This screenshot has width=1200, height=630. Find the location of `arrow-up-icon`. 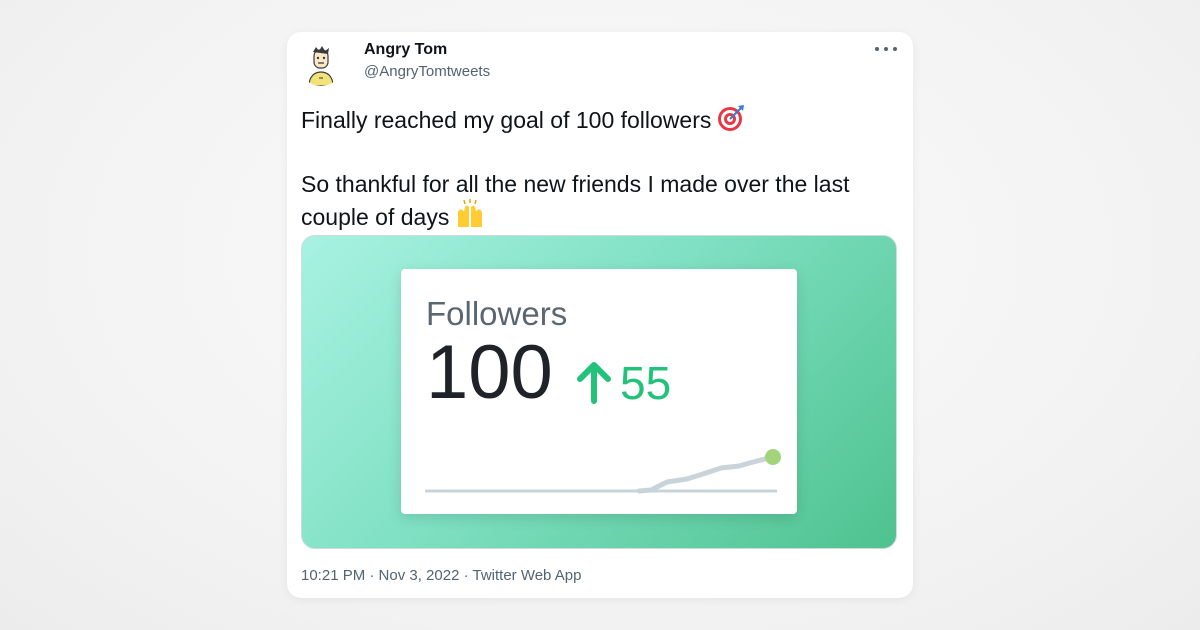

arrow-up-icon is located at coordinates (594, 383).